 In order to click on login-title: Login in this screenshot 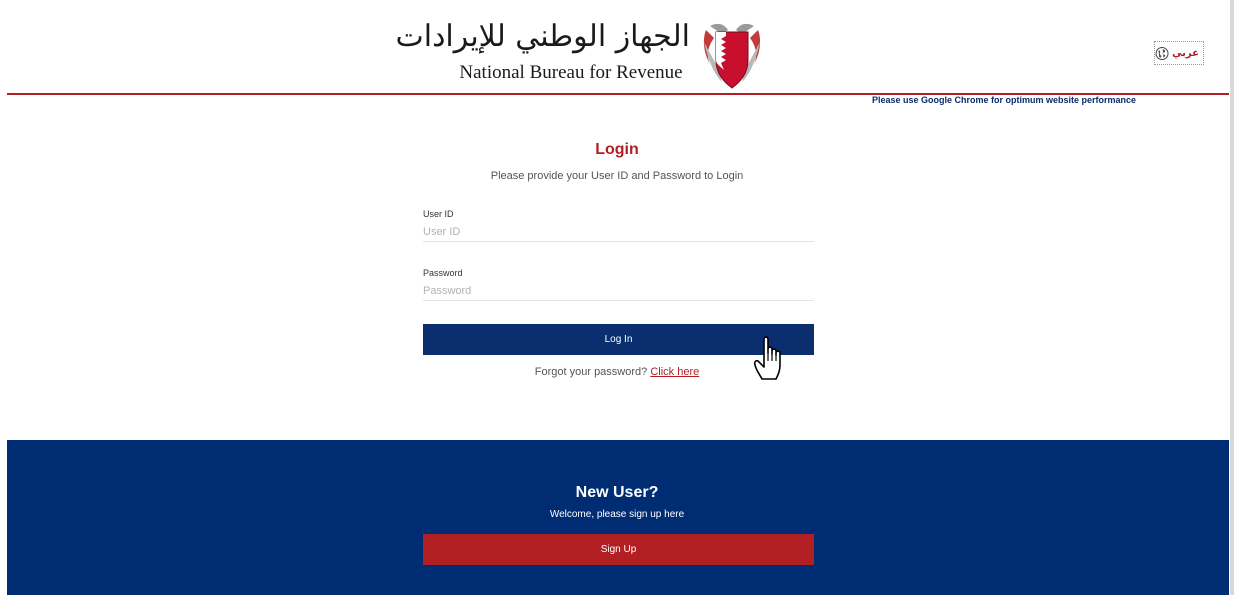, I will do `click(617, 149)`.